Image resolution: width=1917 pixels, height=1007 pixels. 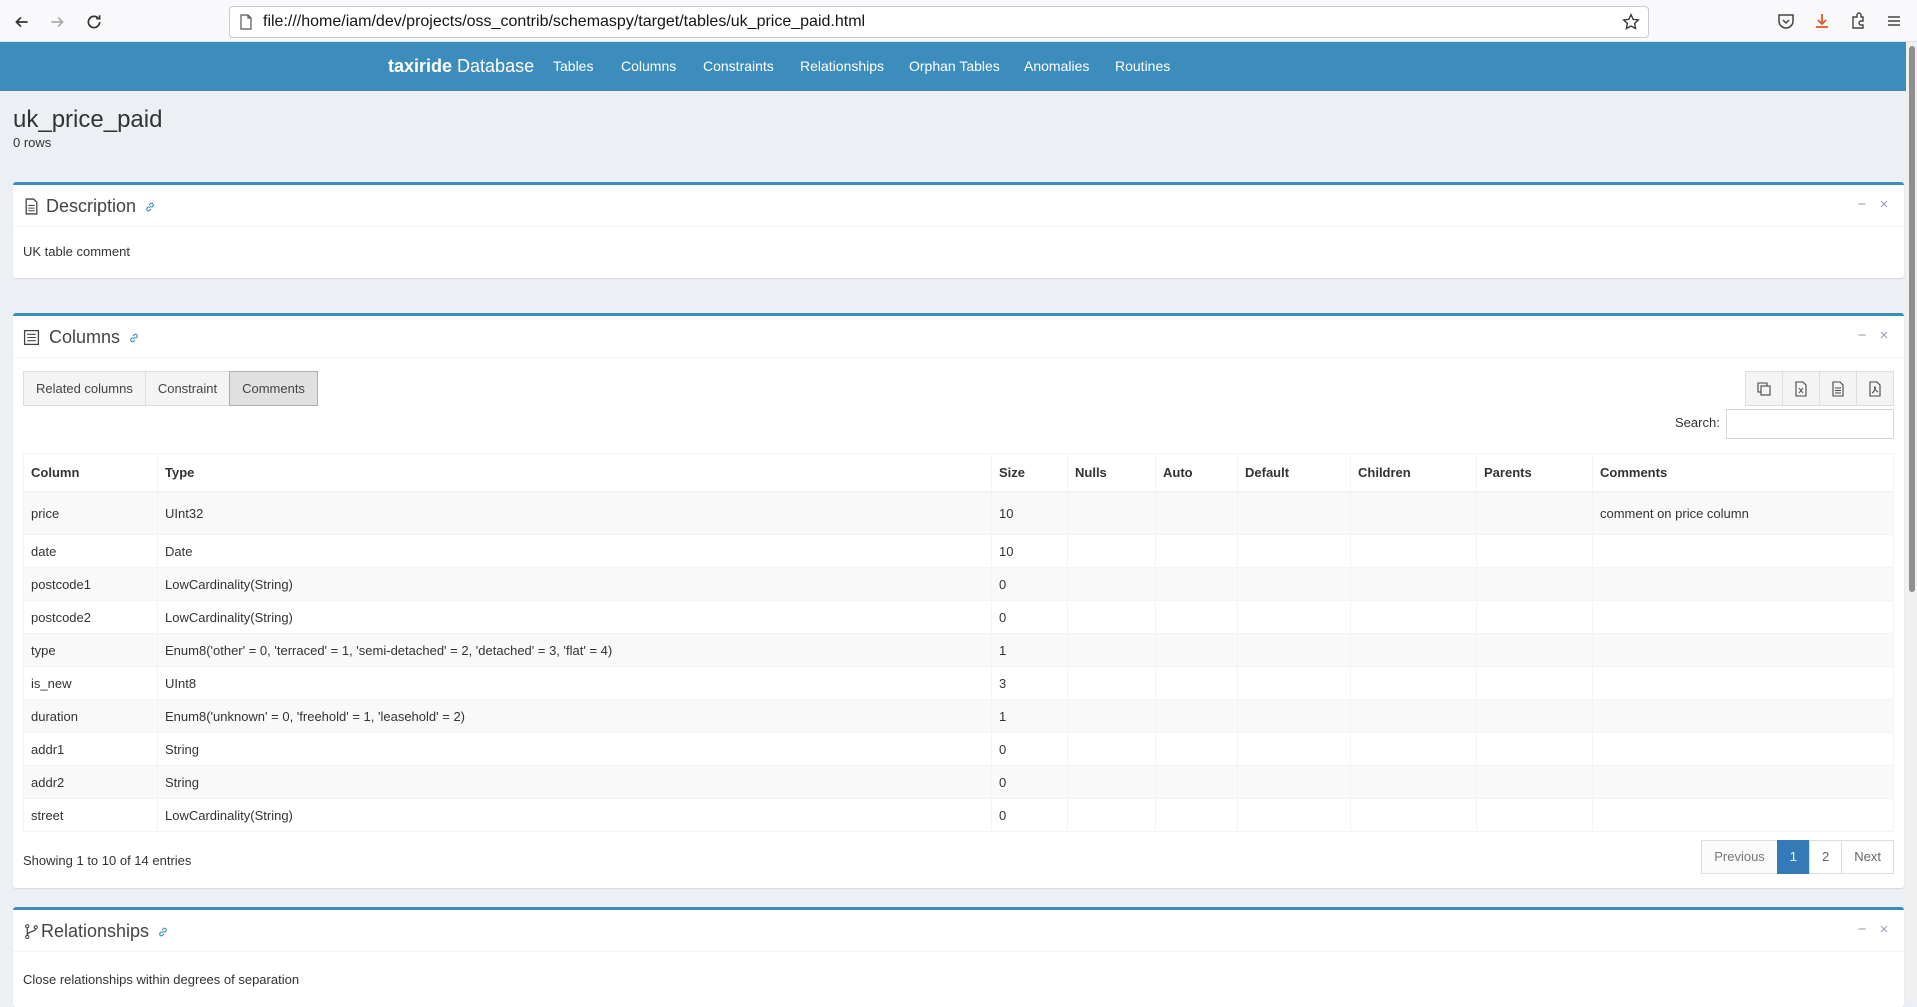 I want to click on column-header: Type, so click(x=574, y=473).